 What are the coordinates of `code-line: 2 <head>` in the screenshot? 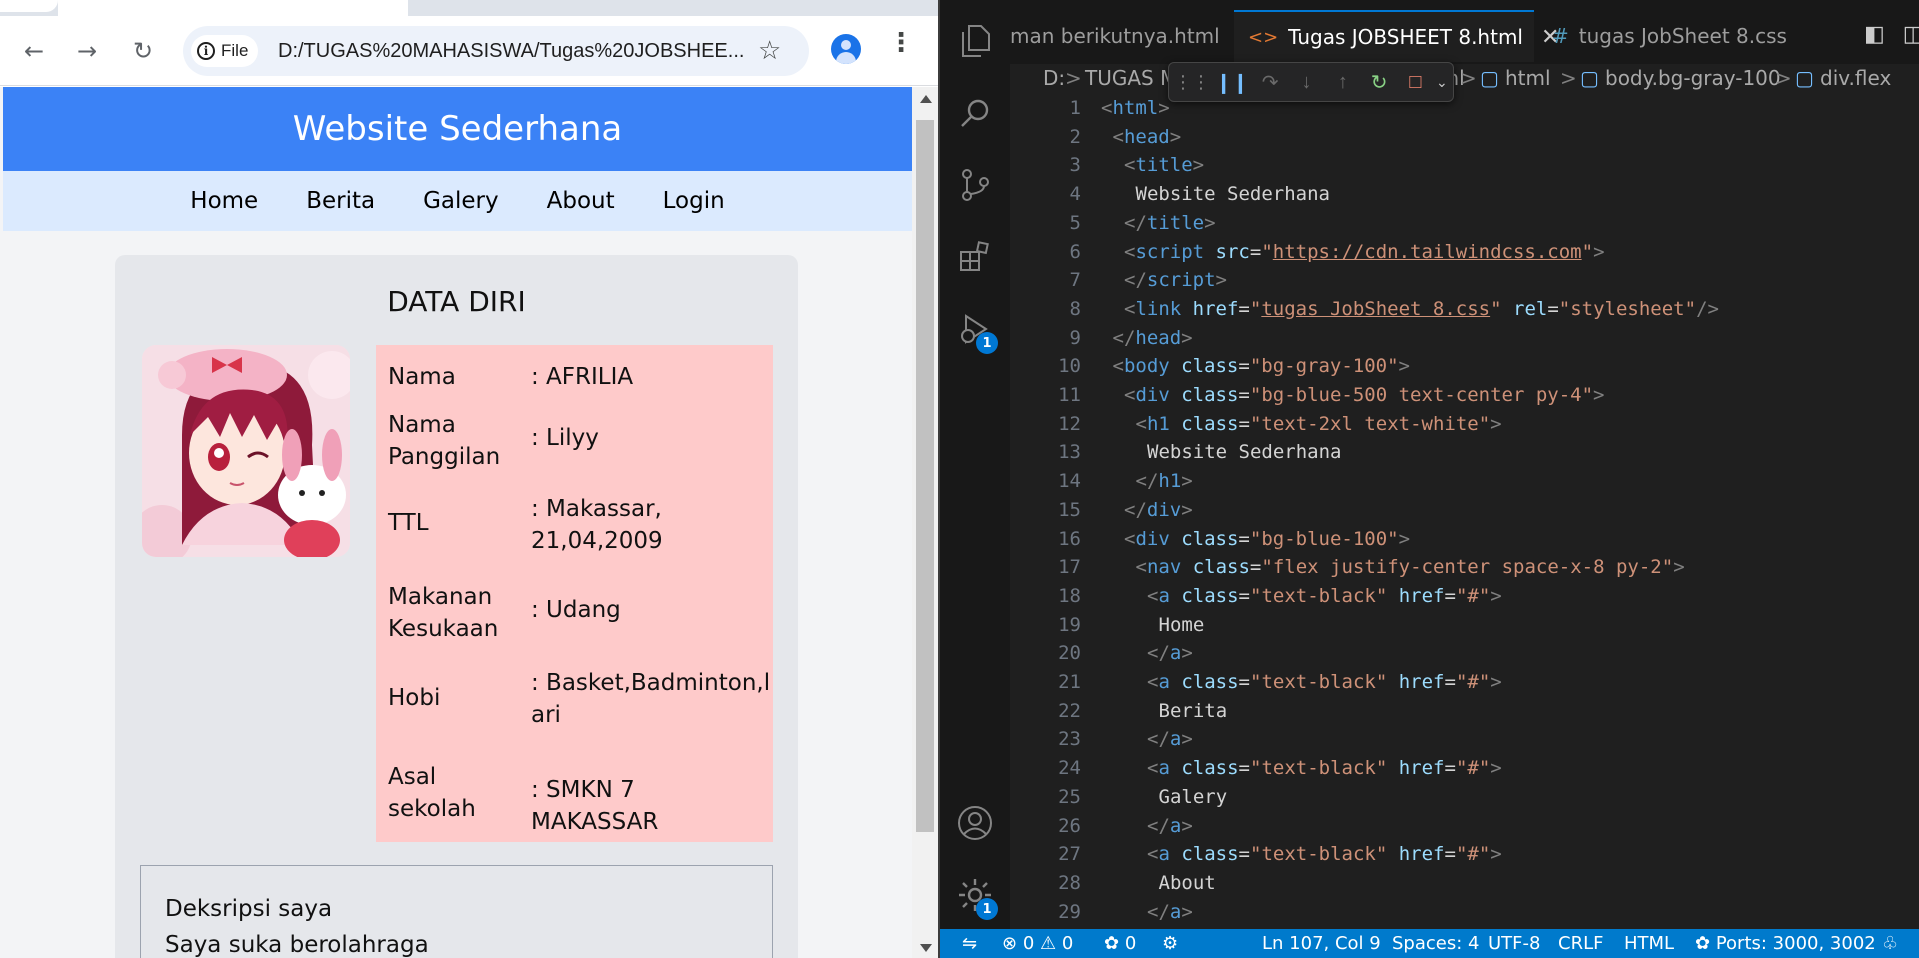 It's located at (1464, 137).